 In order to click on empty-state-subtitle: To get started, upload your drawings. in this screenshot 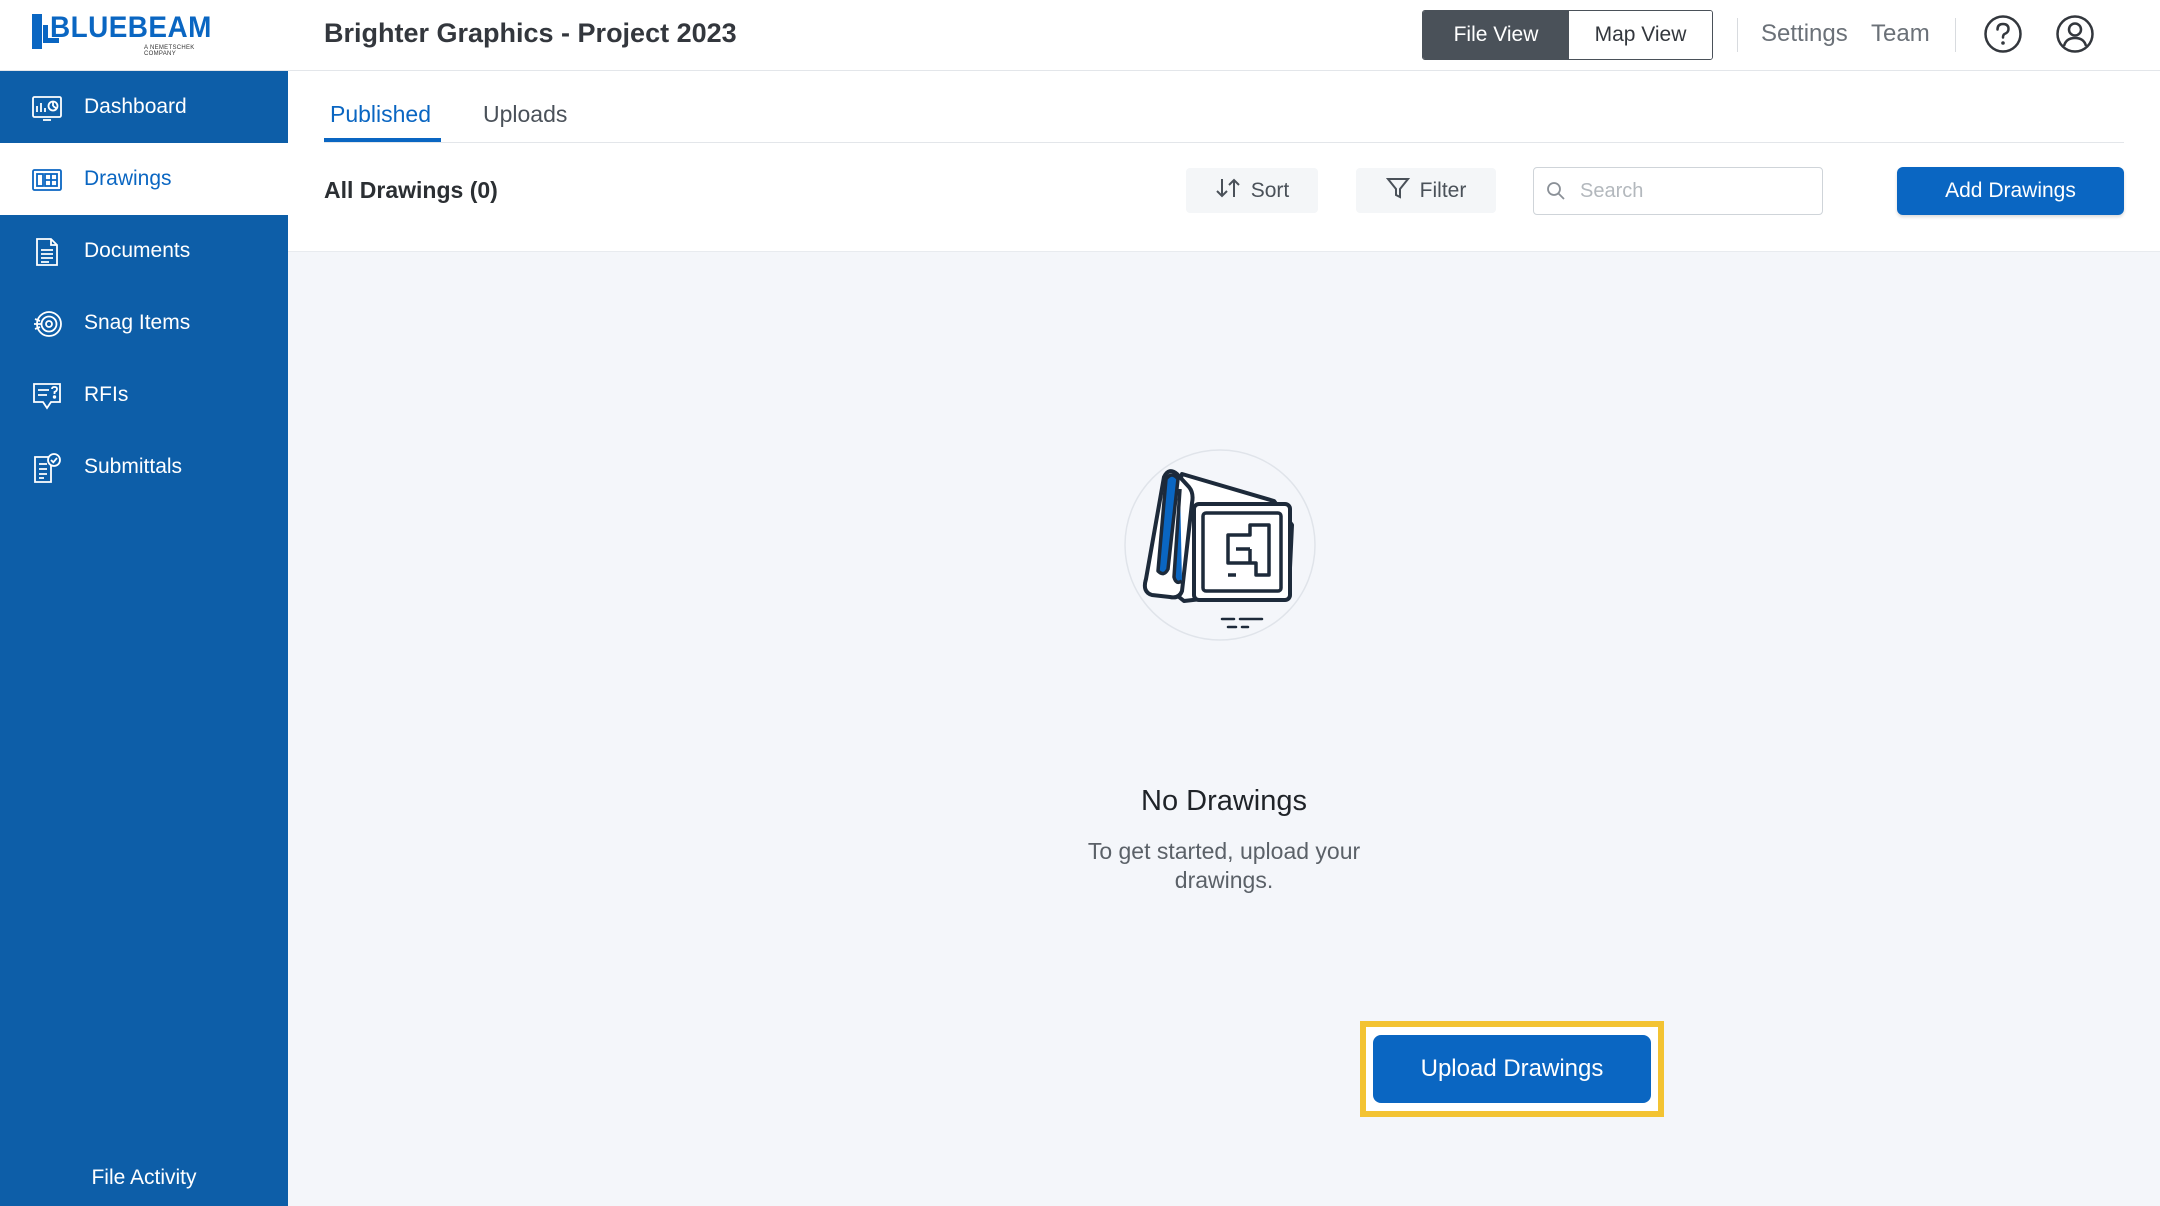, I will do `click(1224, 866)`.